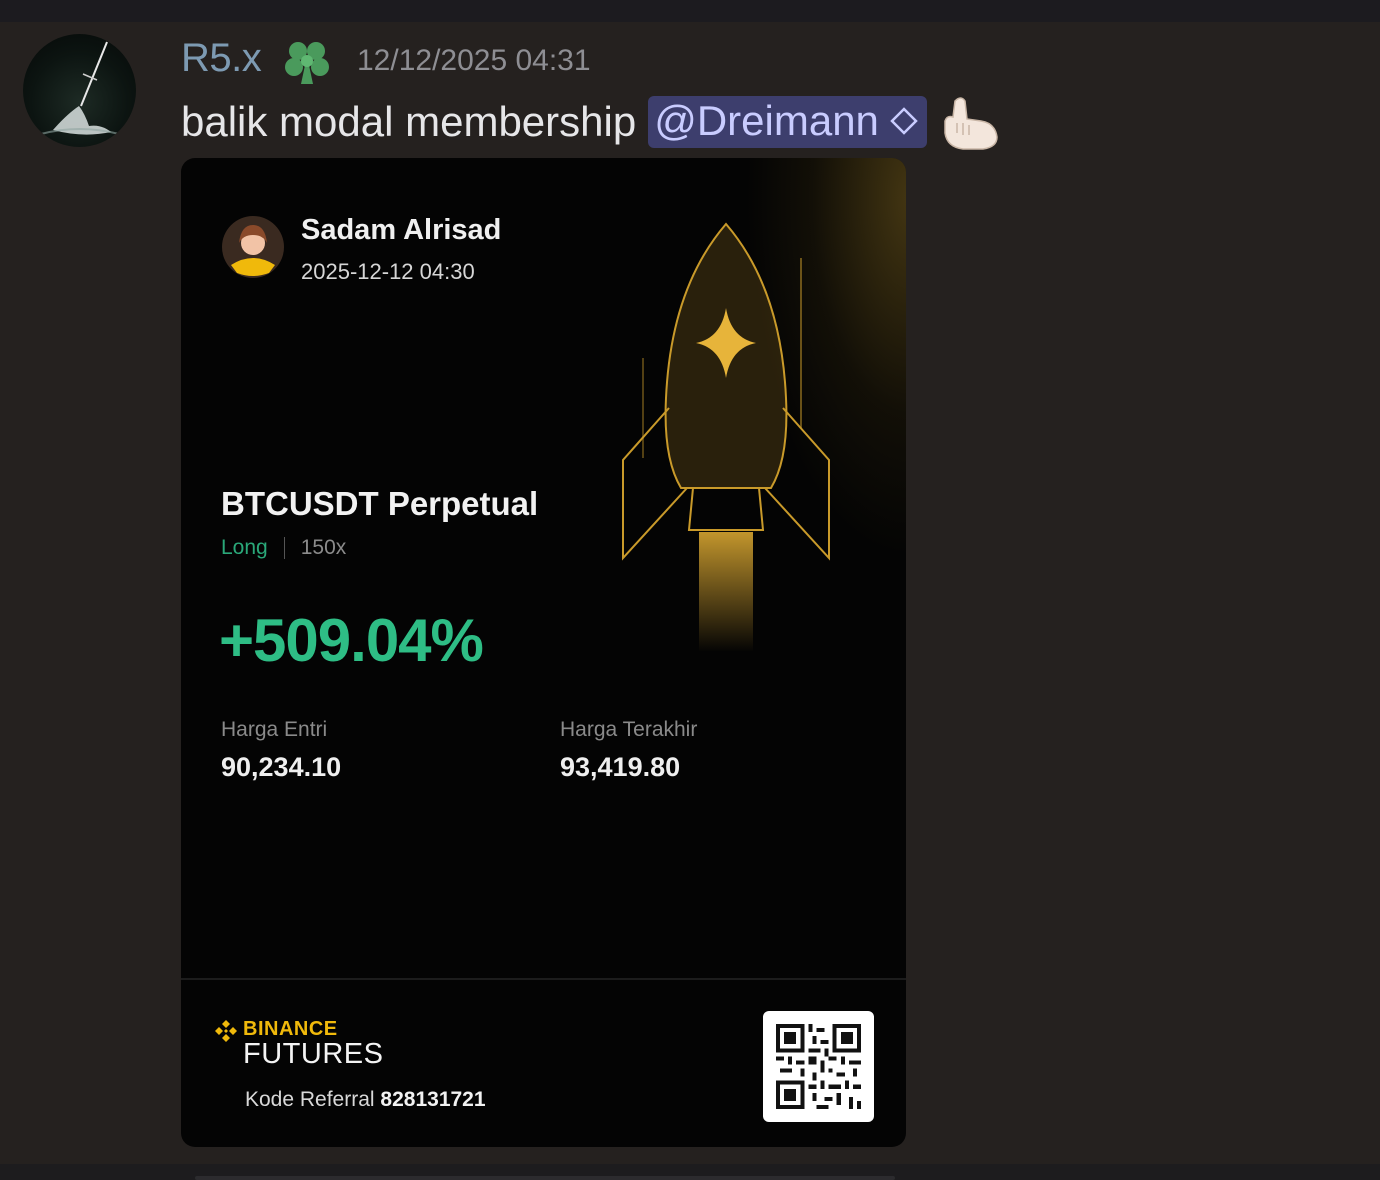 The image size is (1380, 1180). Describe the element at coordinates (543, 979) in the screenshot. I see `card-divider` at that location.